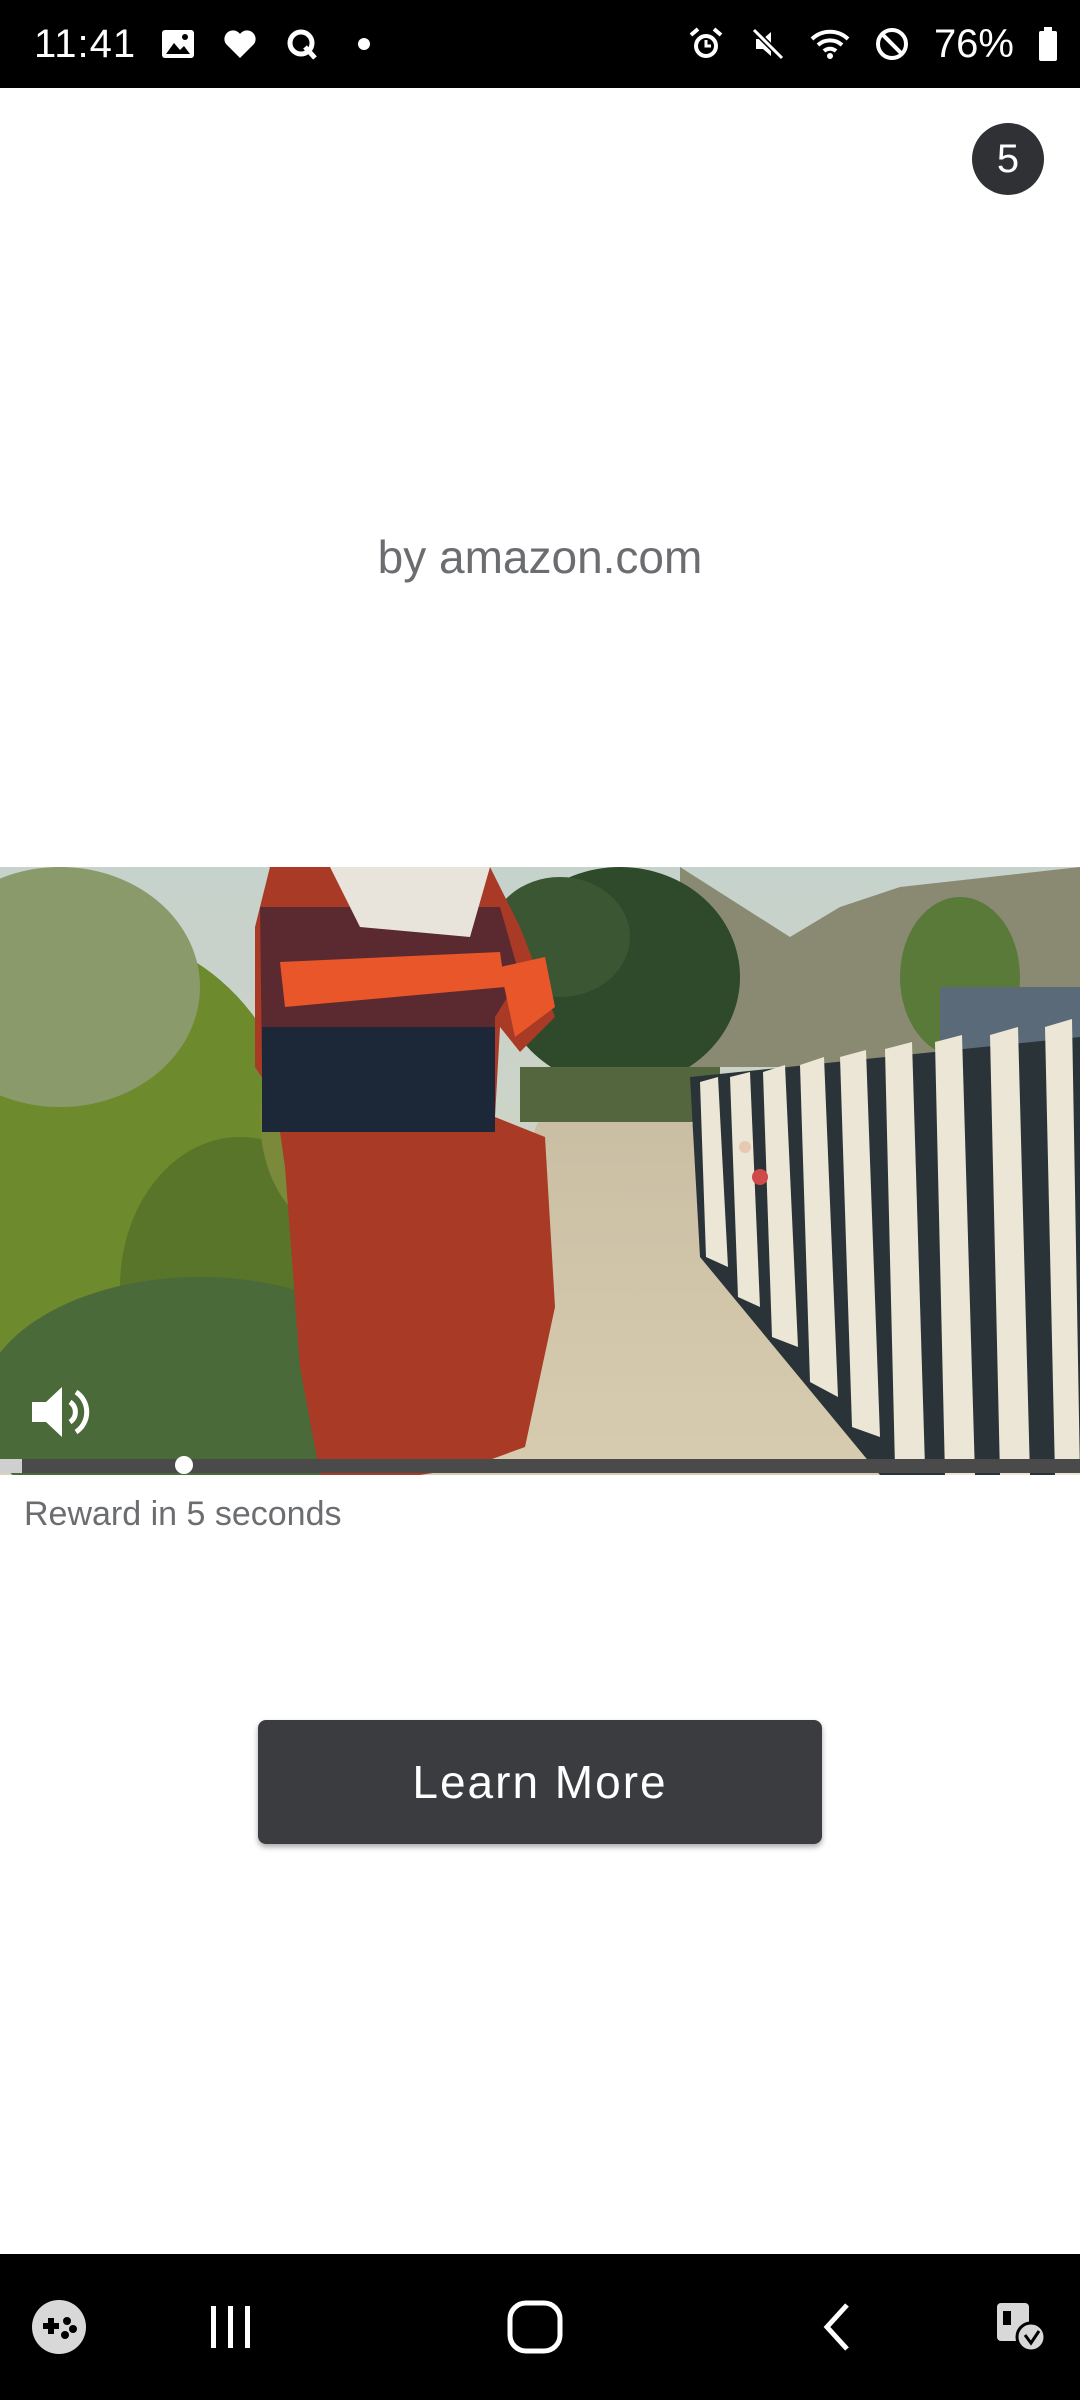 This screenshot has width=1080, height=2400. What do you see at coordinates (837, 2327) in the screenshot?
I see `back-icon` at bounding box center [837, 2327].